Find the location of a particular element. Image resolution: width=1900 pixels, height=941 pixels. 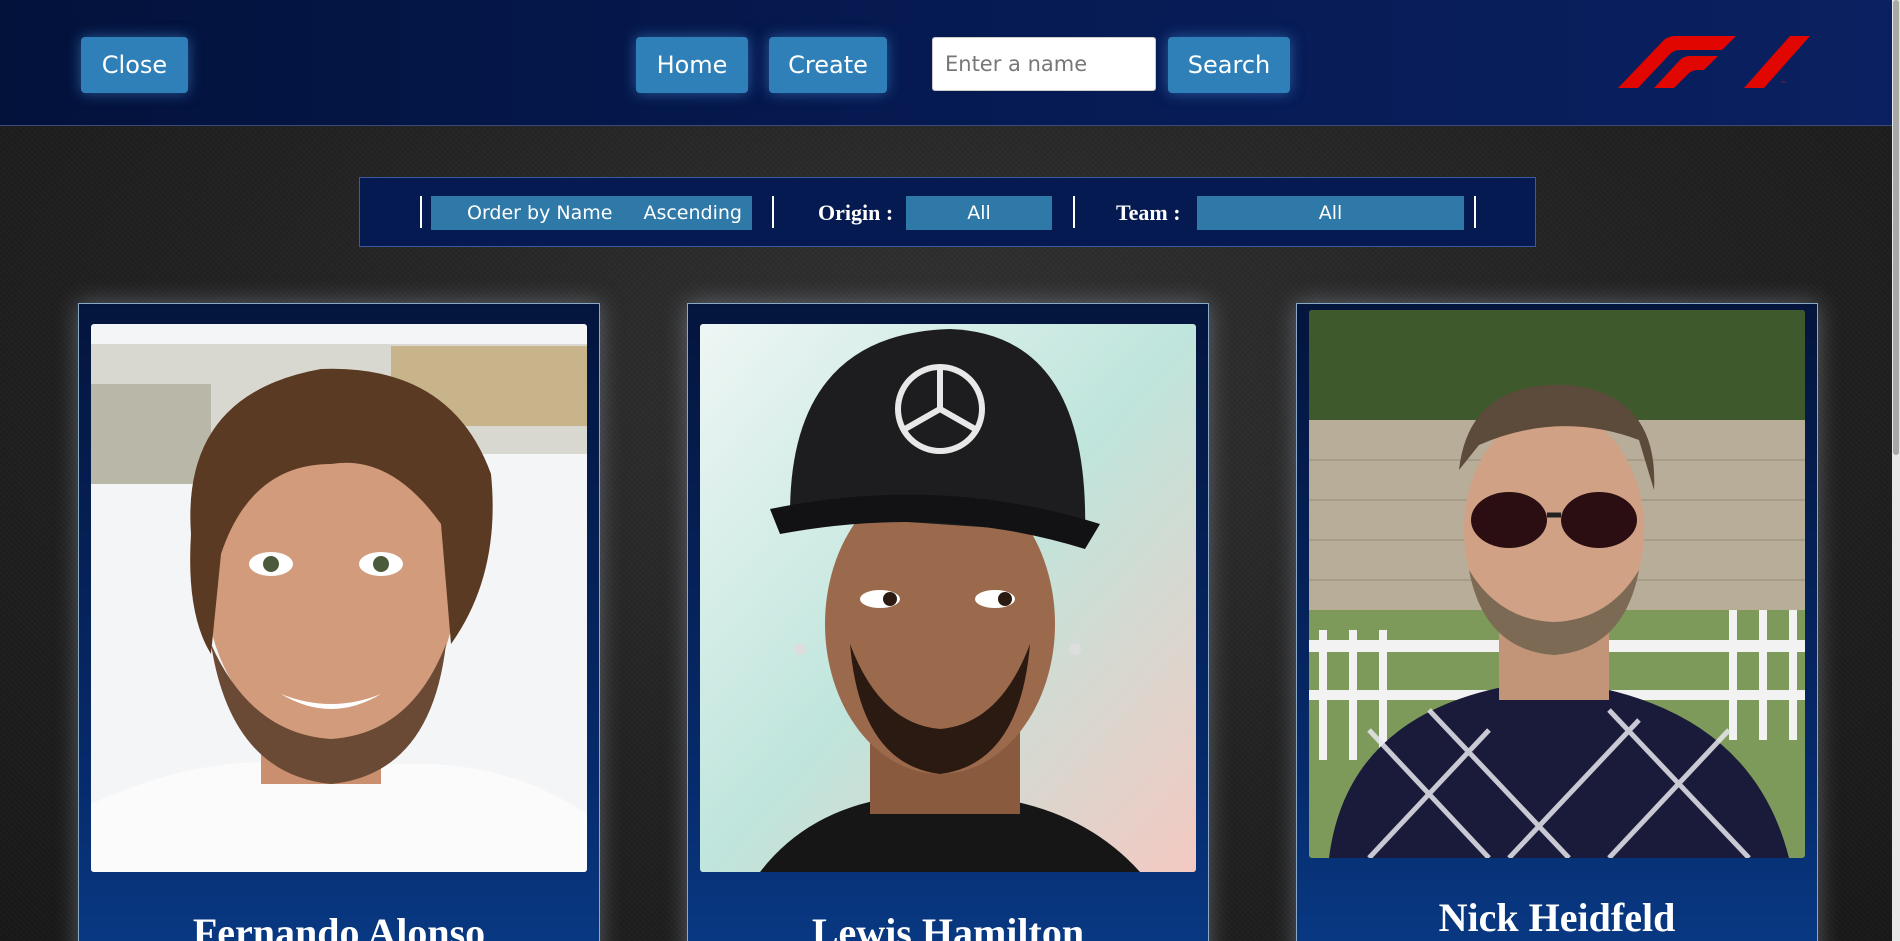

search-input is located at coordinates (1044, 64).